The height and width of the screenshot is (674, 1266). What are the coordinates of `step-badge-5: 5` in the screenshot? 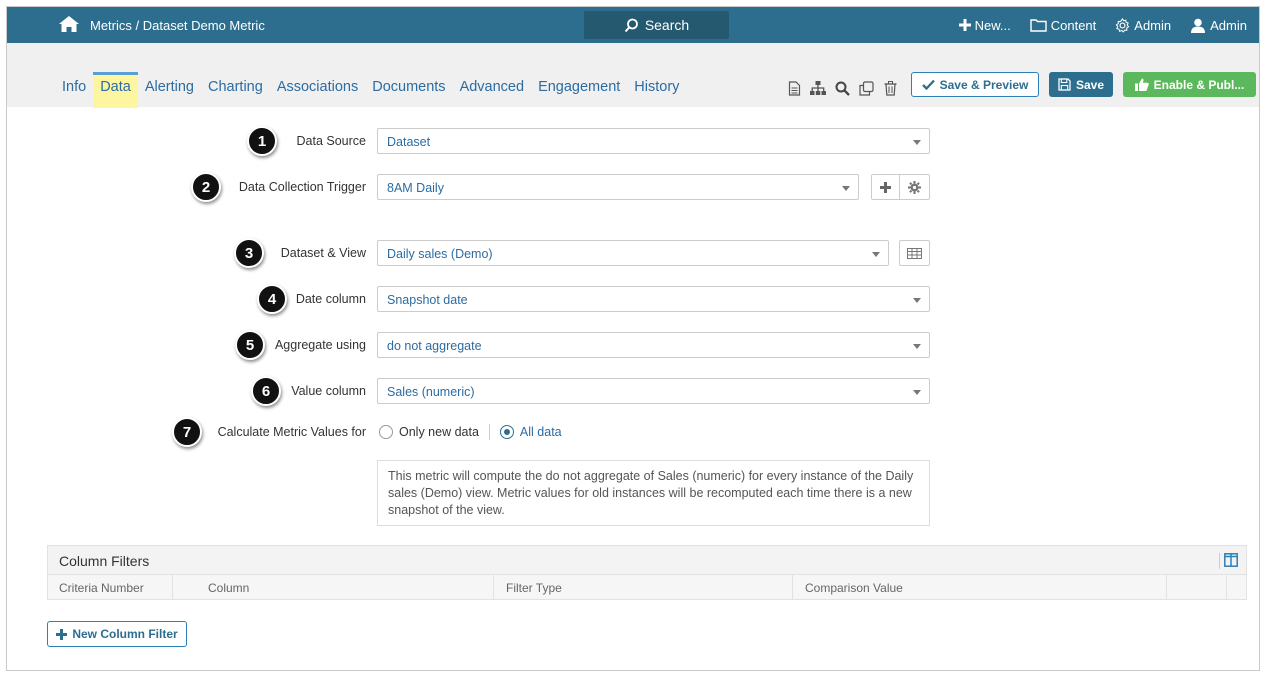 It's located at (250, 345).